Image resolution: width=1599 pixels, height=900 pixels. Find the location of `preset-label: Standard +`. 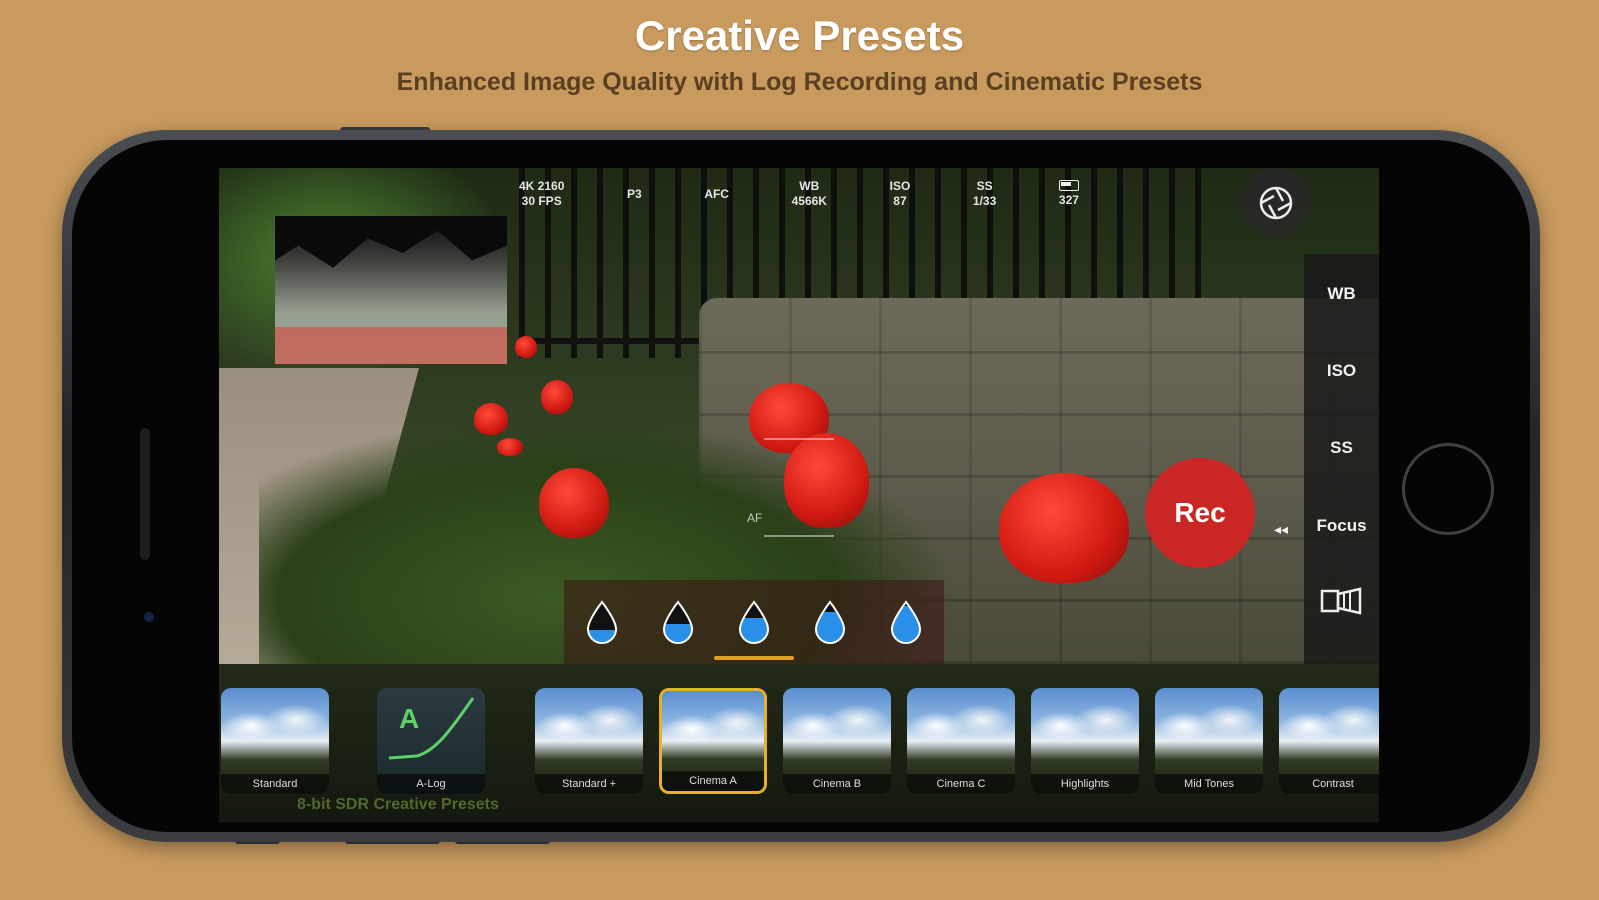

preset-label: Standard + is located at coordinates (589, 784).